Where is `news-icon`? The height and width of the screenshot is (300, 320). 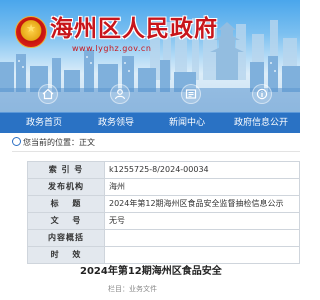
news-icon is located at coordinates (191, 94).